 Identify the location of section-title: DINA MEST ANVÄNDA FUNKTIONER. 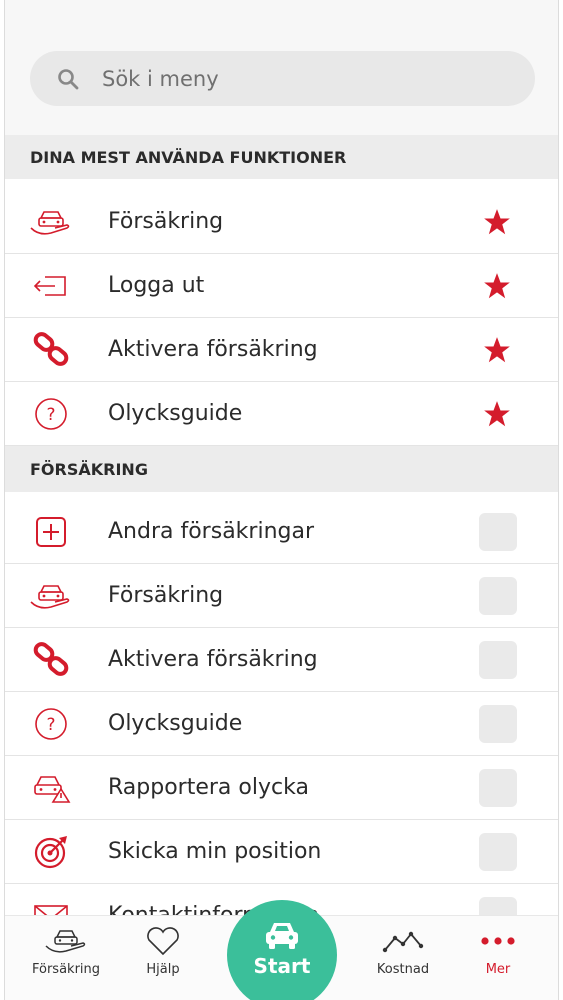
(188, 157).